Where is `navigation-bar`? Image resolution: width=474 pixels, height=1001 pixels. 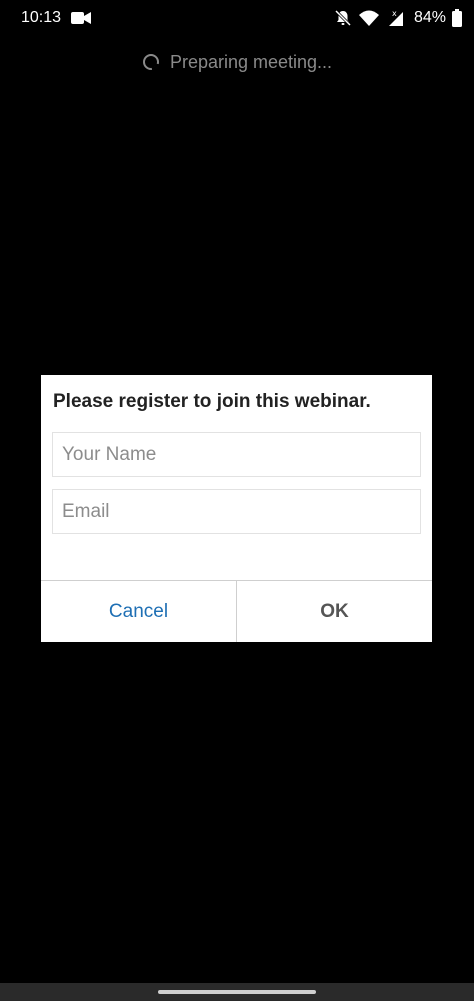
navigation-bar is located at coordinates (237, 992).